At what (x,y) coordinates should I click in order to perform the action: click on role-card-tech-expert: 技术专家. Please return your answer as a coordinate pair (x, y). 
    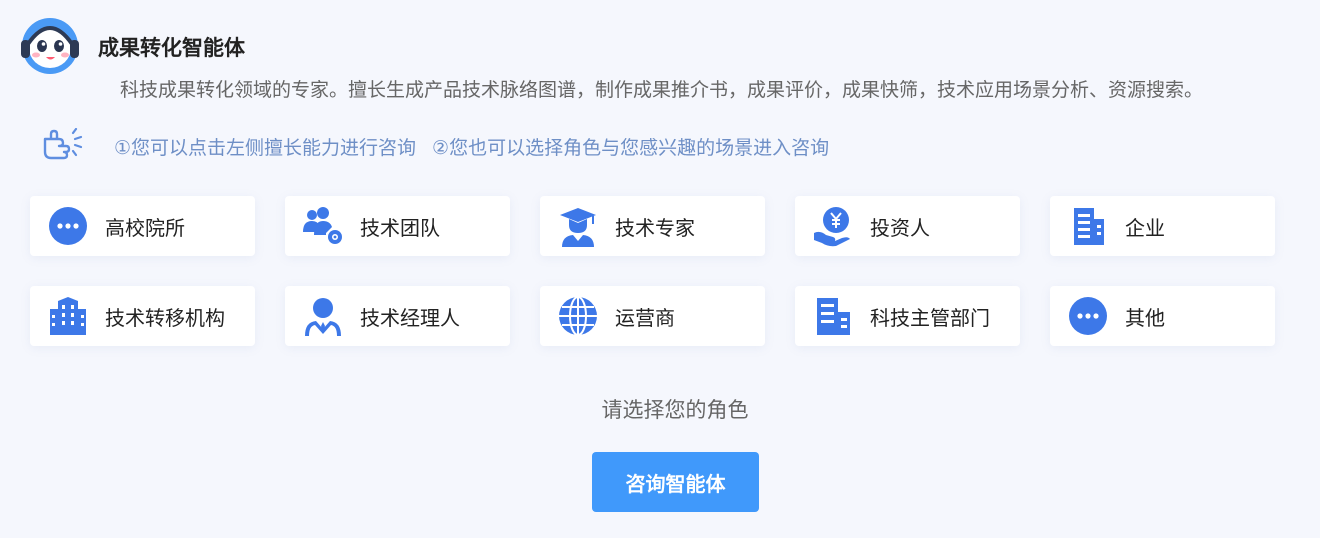
    Looking at the image, I should click on (652, 226).